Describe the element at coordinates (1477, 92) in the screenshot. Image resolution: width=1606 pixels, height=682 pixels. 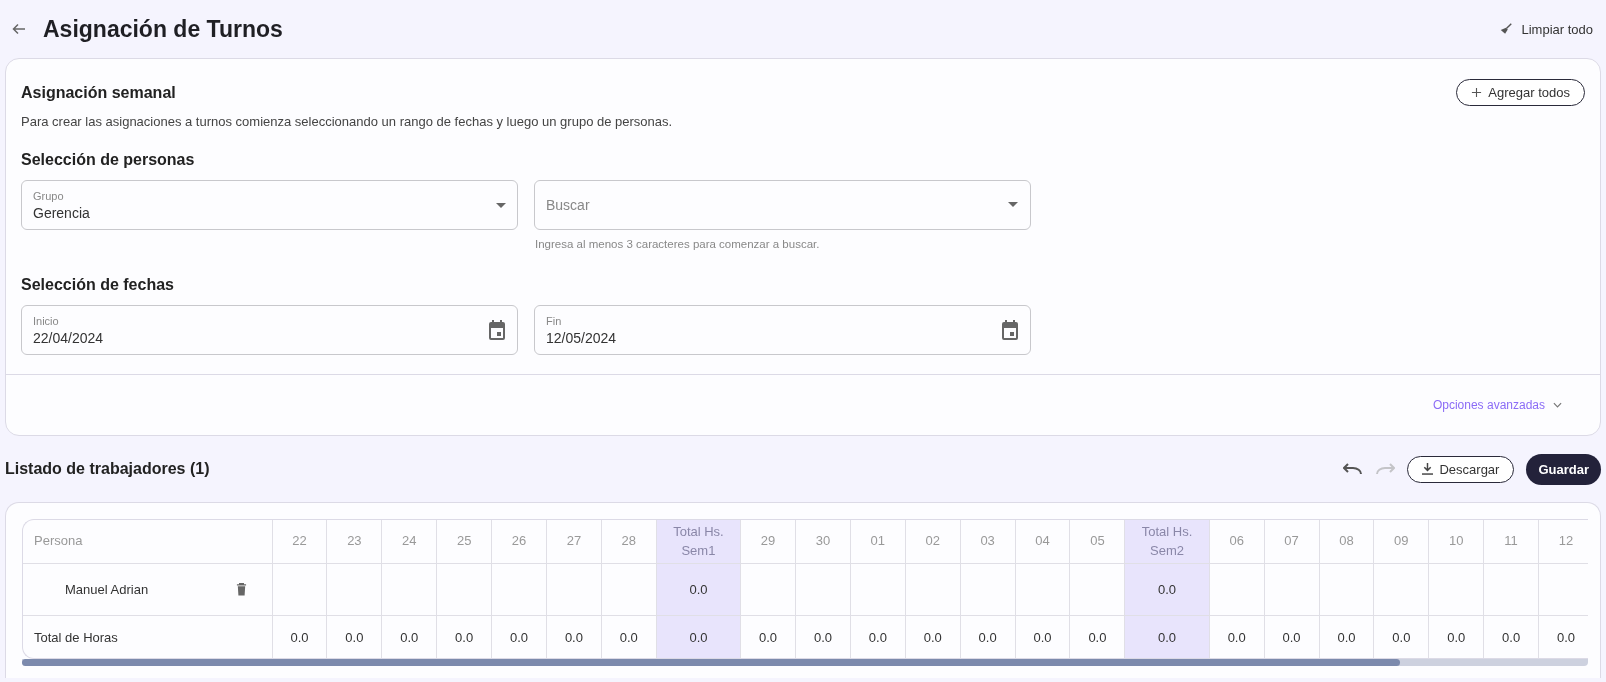
I see `plus-icon` at that location.